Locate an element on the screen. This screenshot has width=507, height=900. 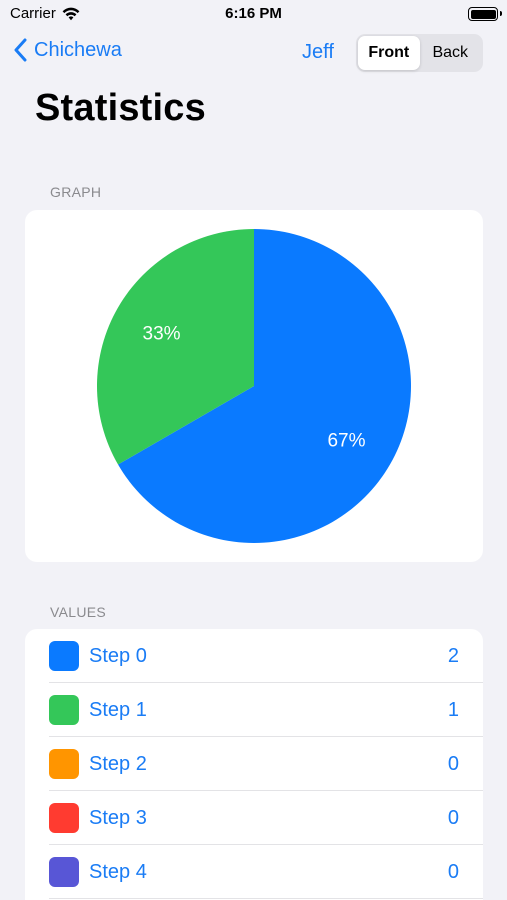
step-value: 1 is located at coordinates (453, 709).